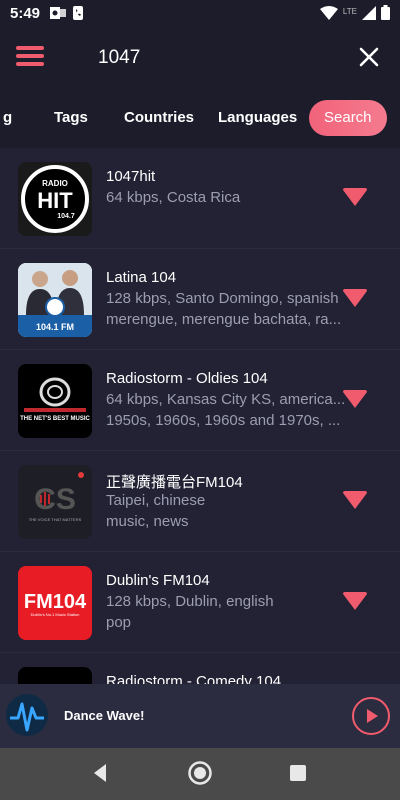  I want to click on play-icon, so click(371, 716).